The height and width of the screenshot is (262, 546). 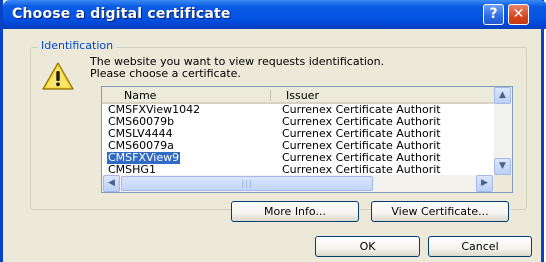 I want to click on list-header: Name Issuer, so click(x=298, y=95).